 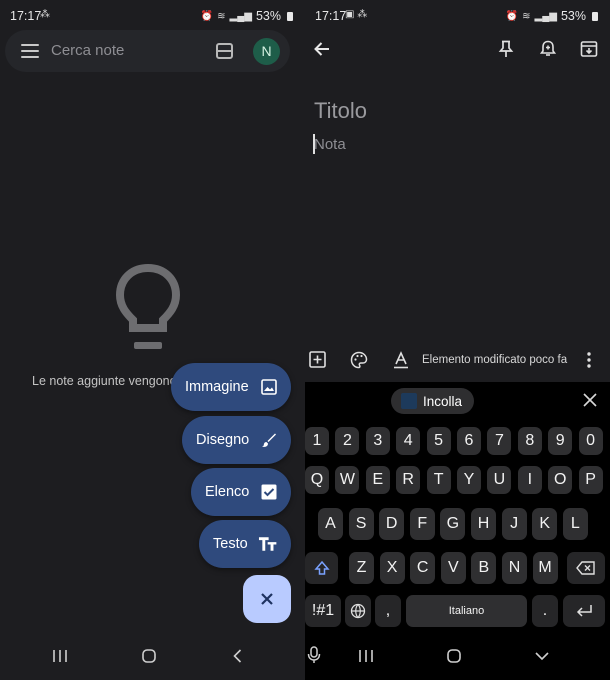 What do you see at coordinates (223, 440) in the screenshot?
I see `fab-label: Disegno` at bounding box center [223, 440].